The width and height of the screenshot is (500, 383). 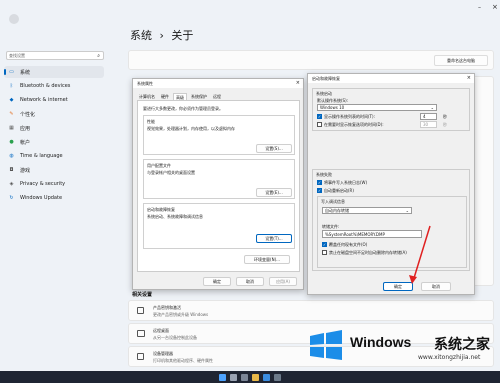 What do you see at coordinates (250, 377) in the screenshot?
I see `taskbar` at bounding box center [250, 377].